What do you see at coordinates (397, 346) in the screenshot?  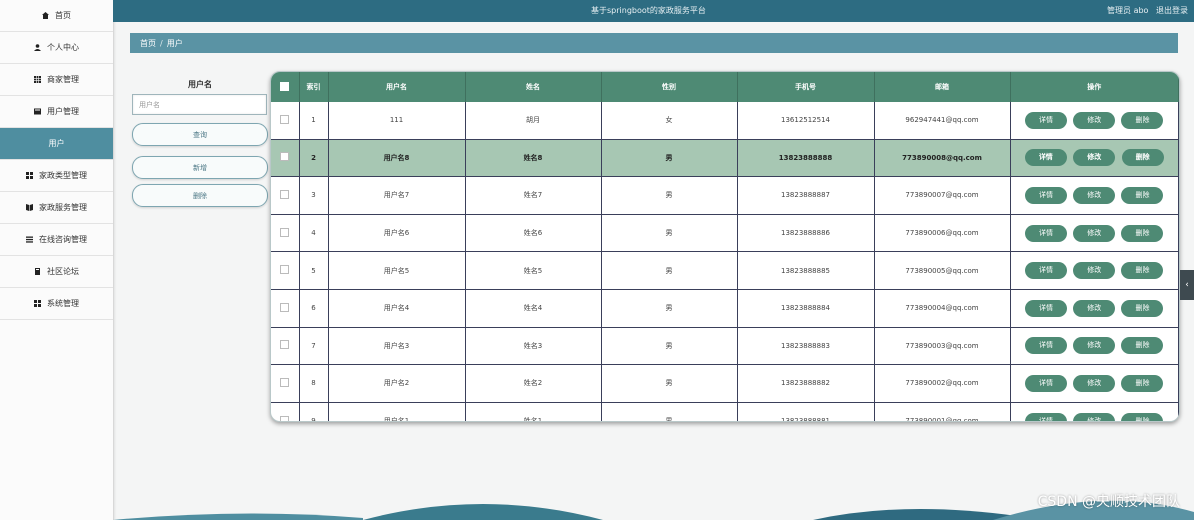 I see `table-cell: 用户名3` at bounding box center [397, 346].